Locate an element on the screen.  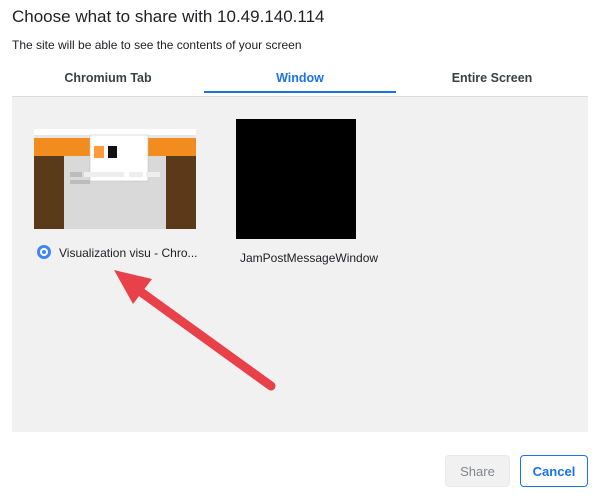
tab-entire-screen: Entire Screen is located at coordinates (492, 80).